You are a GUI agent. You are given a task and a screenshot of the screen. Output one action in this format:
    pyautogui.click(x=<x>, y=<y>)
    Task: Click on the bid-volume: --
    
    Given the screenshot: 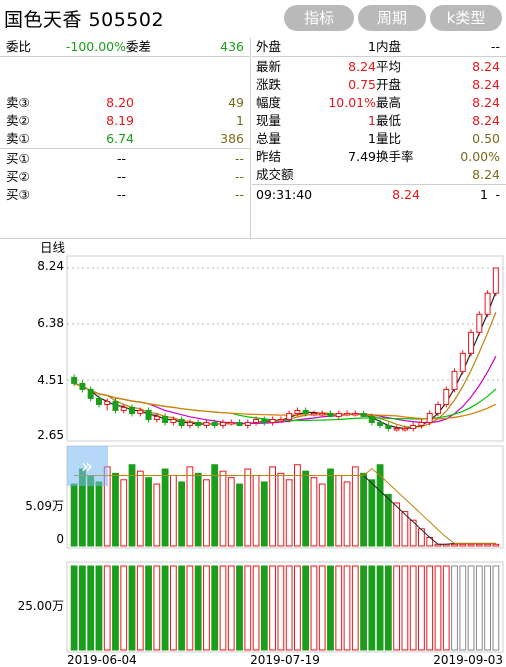 What is the action you would take?
    pyautogui.click(x=239, y=194)
    